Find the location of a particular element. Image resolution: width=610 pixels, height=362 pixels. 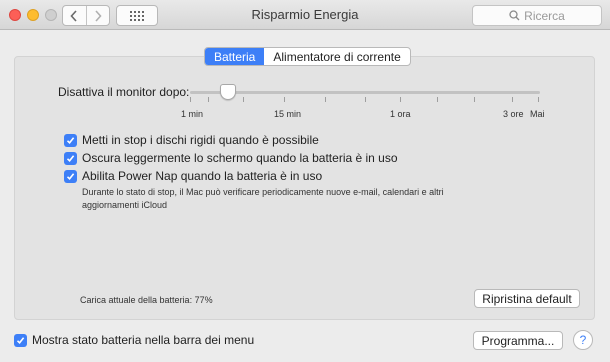

back-button is located at coordinates (74, 15).